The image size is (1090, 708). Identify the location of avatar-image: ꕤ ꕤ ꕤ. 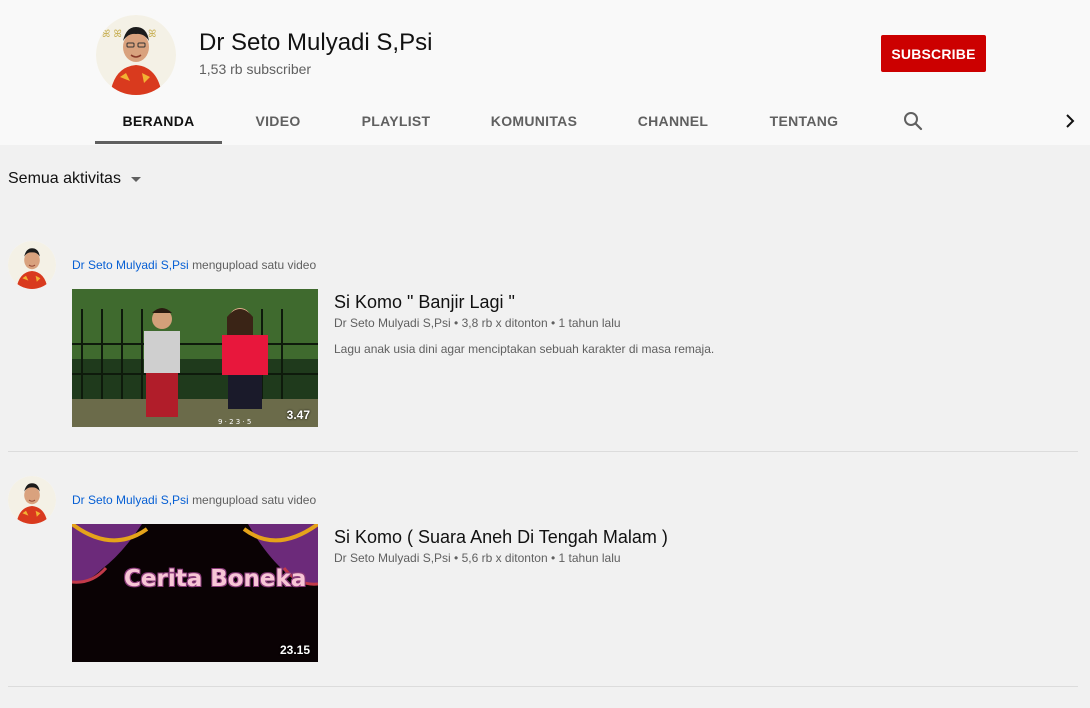
(136, 55).